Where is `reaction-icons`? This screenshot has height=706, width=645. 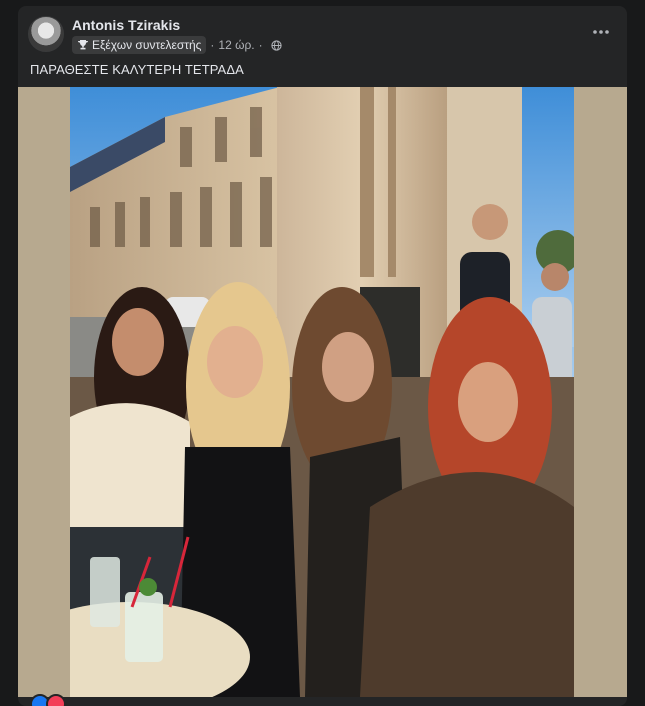 reaction-icons is located at coordinates (48, 700).